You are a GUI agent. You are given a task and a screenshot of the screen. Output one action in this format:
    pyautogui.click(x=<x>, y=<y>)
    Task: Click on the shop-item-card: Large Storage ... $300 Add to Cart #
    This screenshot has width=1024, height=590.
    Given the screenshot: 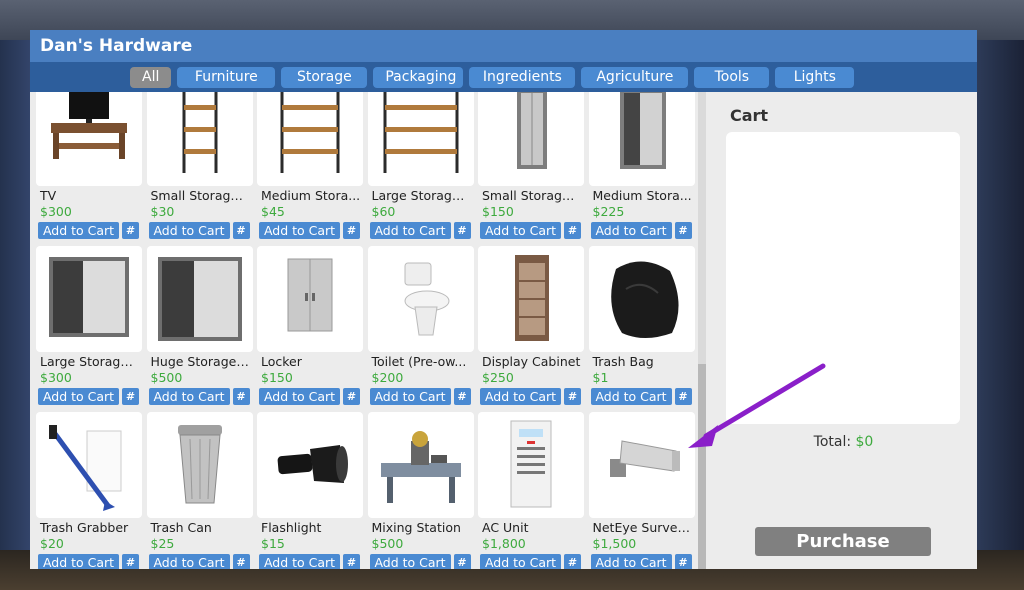 What is the action you would take?
    pyautogui.click(x=89, y=325)
    